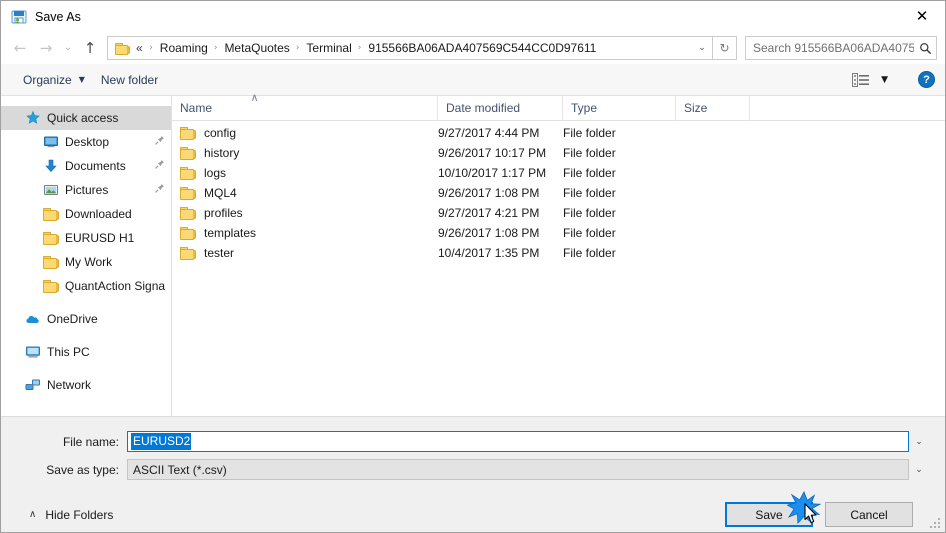 The width and height of the screenshot is (946, 533). Describe the element at coordinates (558, 133) in the screenshot. I see `table-row: config 9/27/2017 4:44 PM File folder` at that location.